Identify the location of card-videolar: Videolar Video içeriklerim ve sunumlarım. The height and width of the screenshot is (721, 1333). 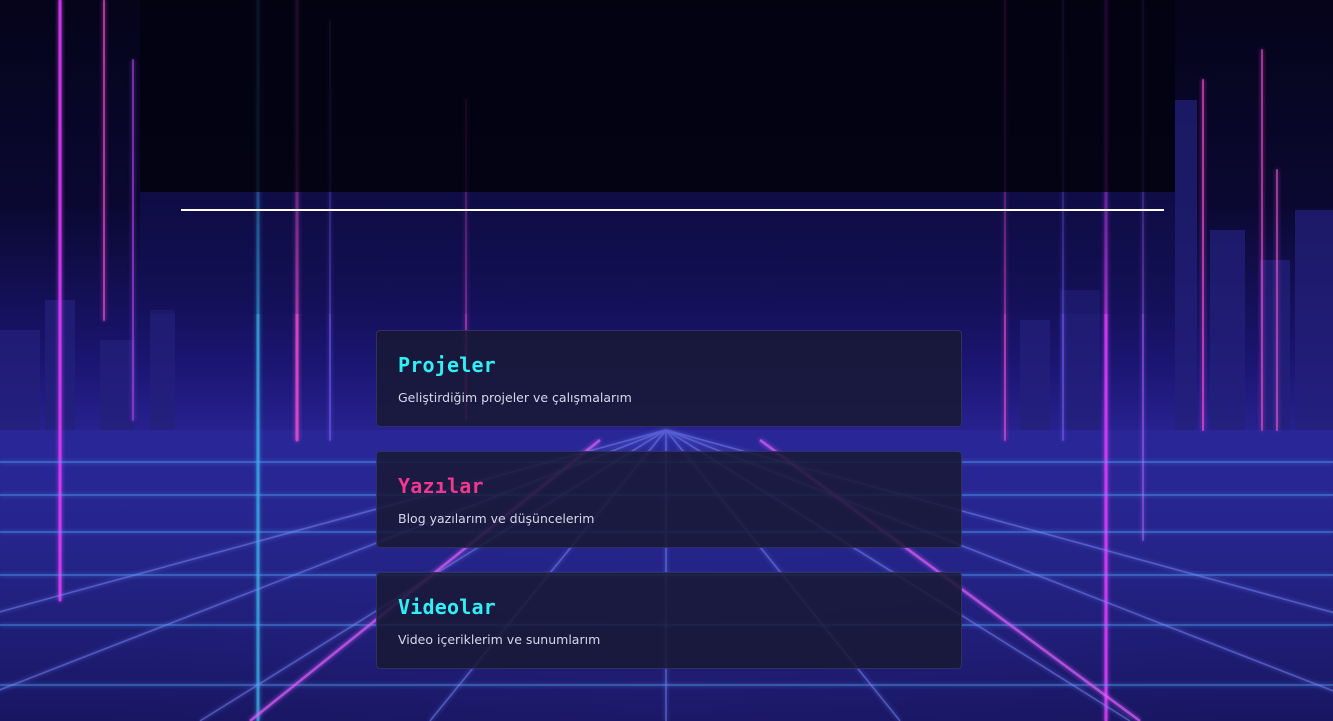
(669, 620).